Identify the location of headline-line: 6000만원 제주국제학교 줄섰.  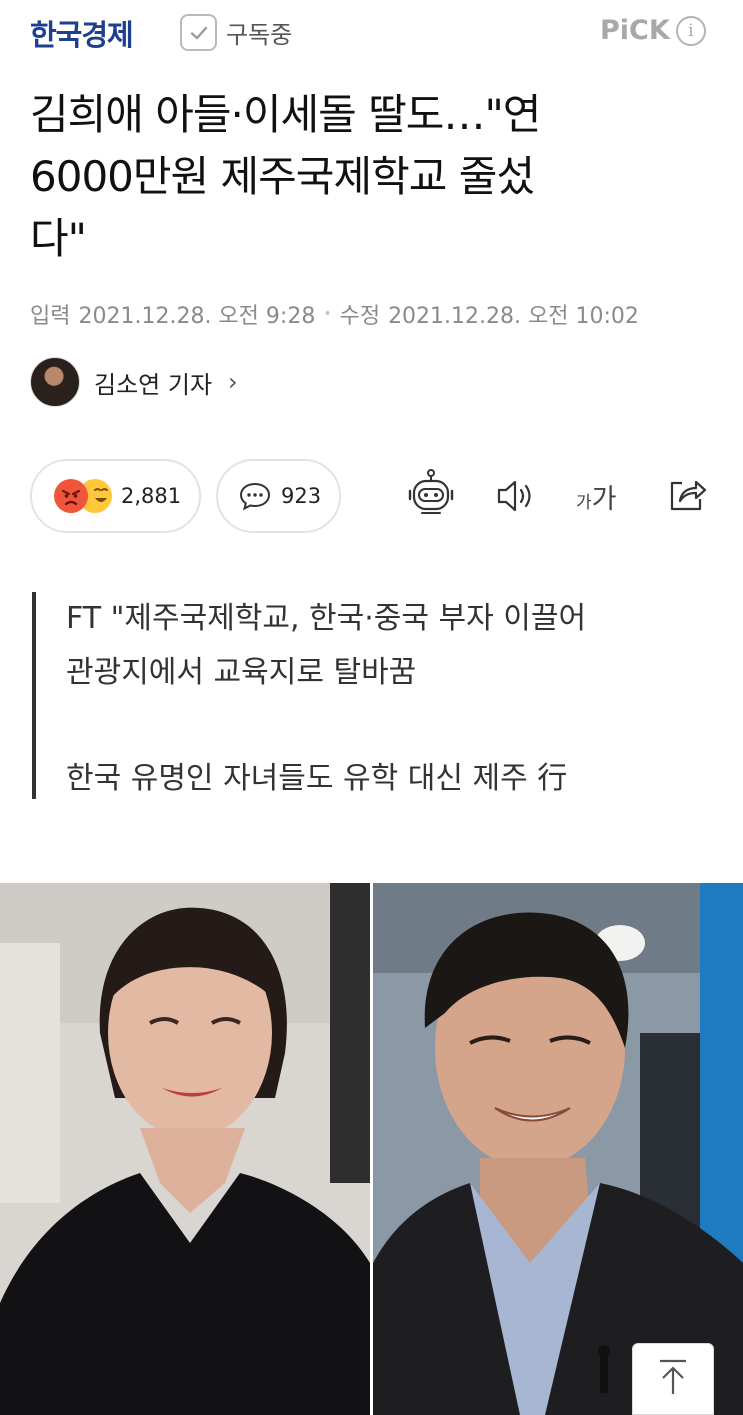
(282, 176).